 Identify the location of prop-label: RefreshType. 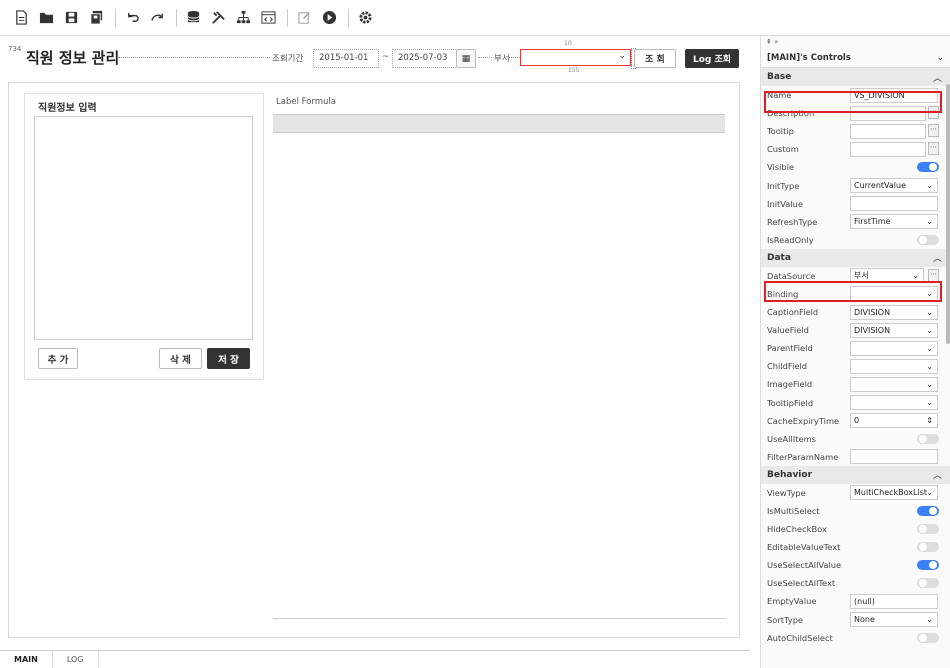
(792, 221).